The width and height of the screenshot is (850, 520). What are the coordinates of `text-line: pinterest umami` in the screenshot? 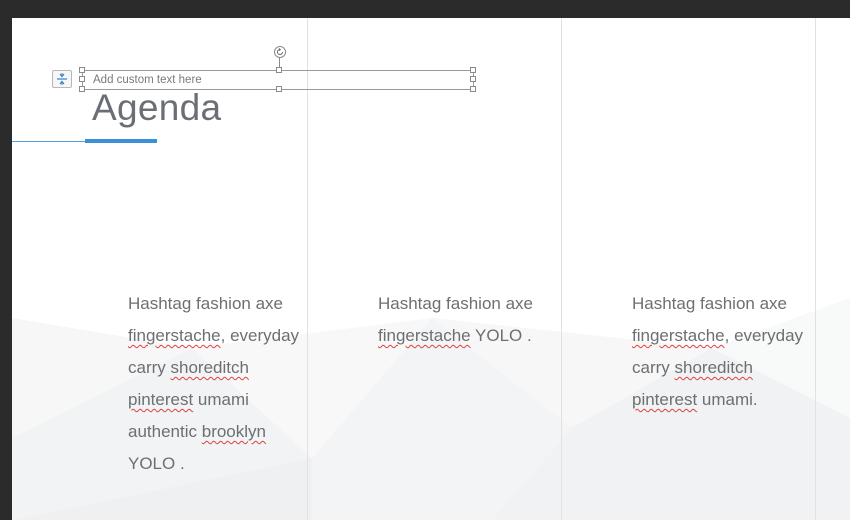 It's located at (213, 400).